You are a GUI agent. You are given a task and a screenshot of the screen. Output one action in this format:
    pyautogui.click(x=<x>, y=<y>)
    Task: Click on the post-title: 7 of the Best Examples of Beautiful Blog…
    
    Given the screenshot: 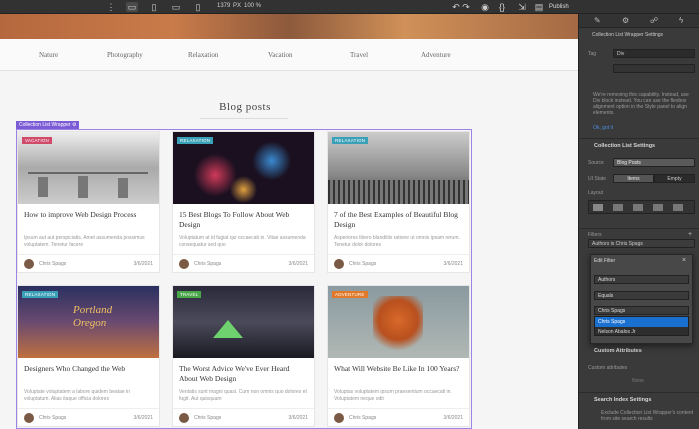 What is the action you would take?
    pyautogui.click(x=398, y=221)
    